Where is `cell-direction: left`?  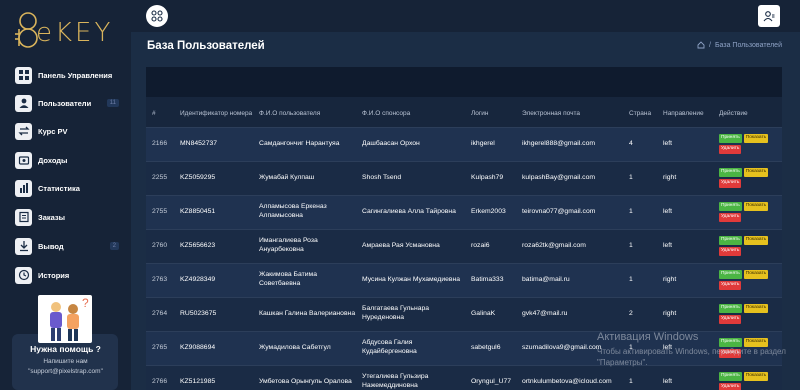 cell-direction: left is located at coordinates (685, 212).